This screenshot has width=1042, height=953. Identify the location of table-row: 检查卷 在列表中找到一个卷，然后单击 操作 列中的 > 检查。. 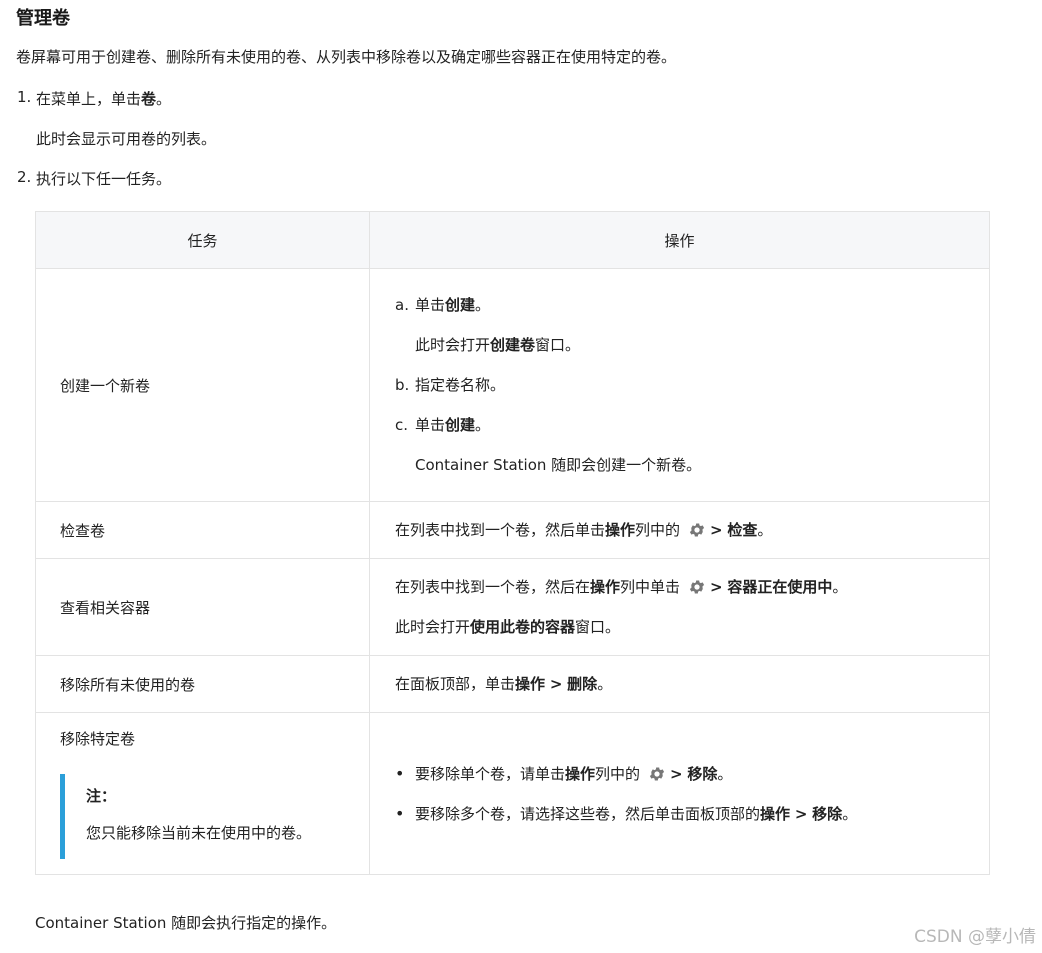
(512, 530).